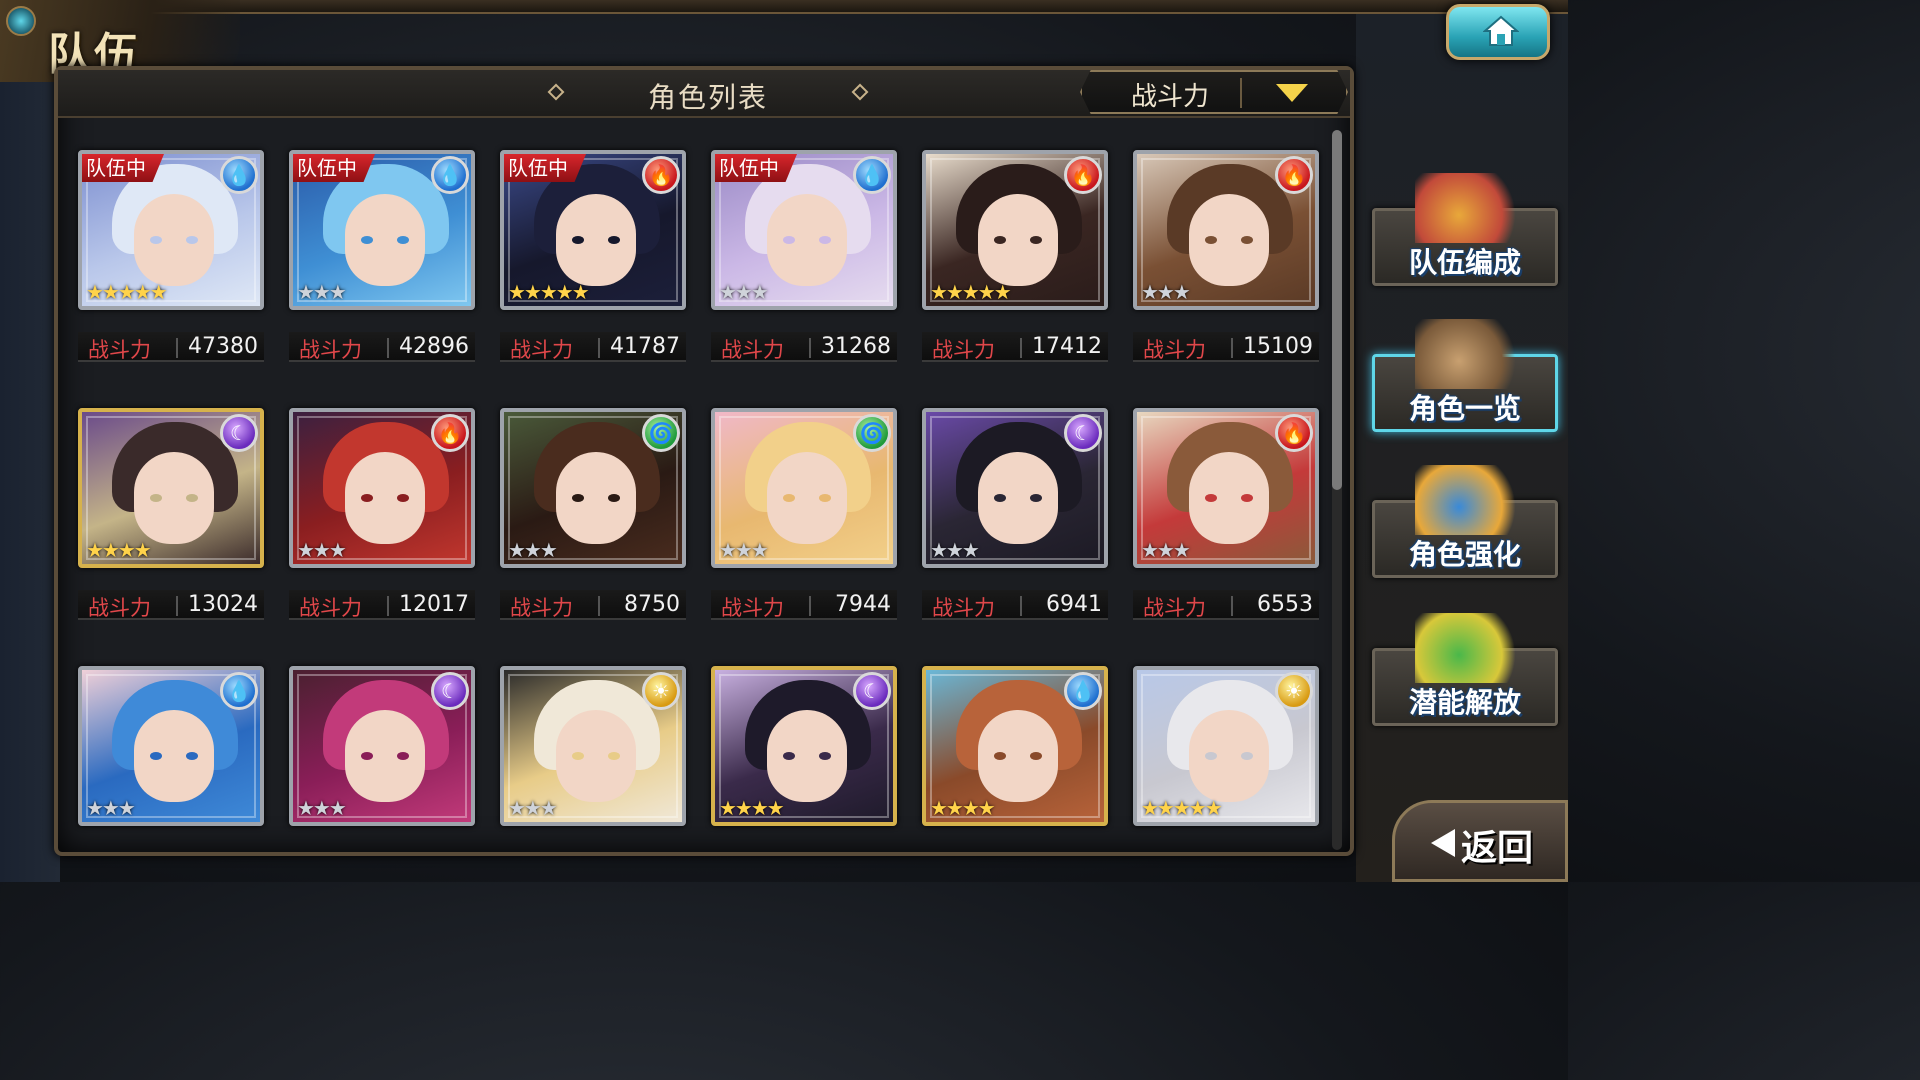 The width and height of the screenshot is (1920, 1080). I want to click on scrollbar, so click(1337, 490).